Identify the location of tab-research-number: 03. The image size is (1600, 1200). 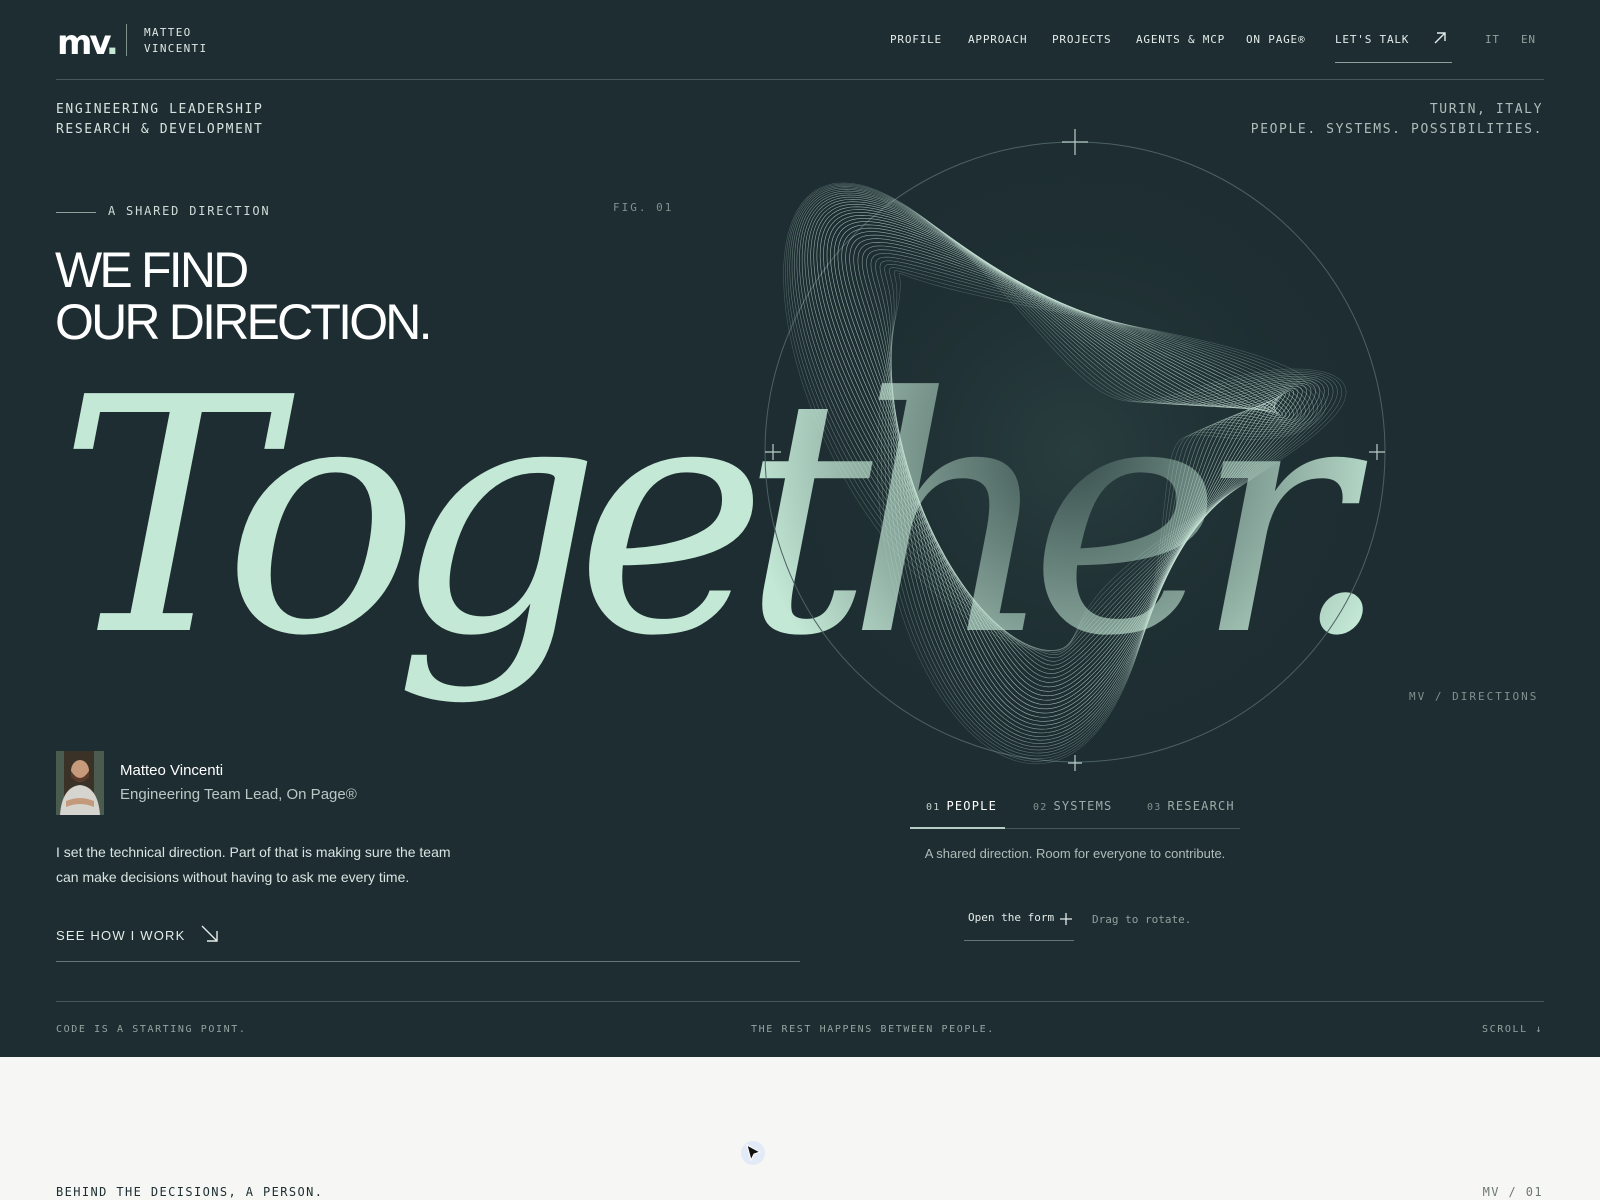
(1154, 807).